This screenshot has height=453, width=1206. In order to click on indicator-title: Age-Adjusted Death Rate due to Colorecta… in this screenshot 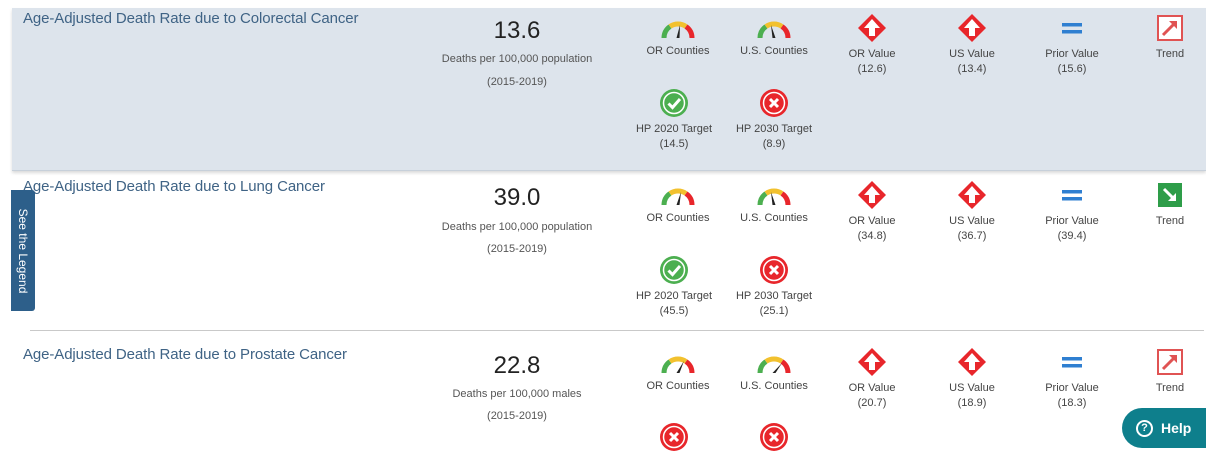, I will do `click(191, 18)`.